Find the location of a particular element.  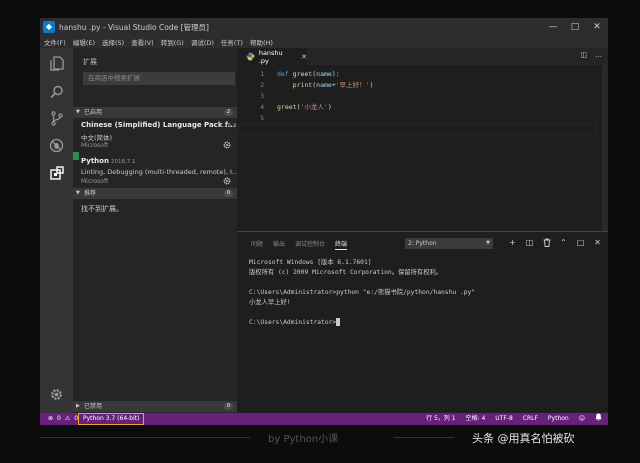

python-file-icon is located at coordinates (250, 56).